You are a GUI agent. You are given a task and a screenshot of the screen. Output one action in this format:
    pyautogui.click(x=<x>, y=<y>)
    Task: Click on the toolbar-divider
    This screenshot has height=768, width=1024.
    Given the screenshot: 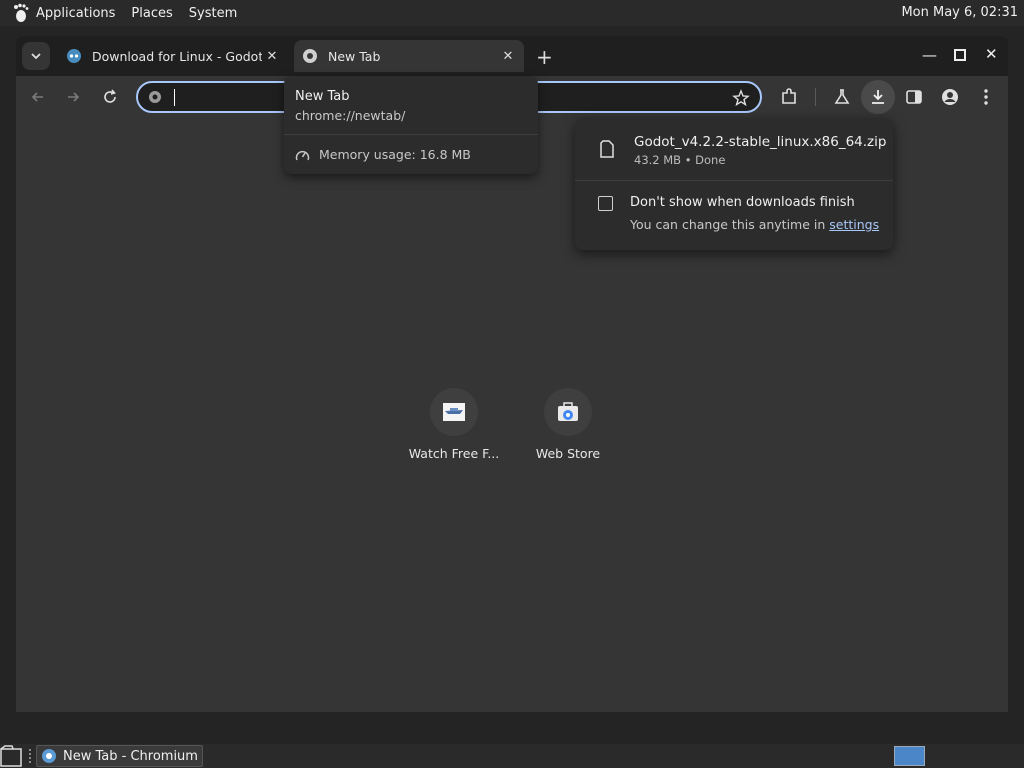 What is the action you would take?
    pyautogui.click(x=815, y=97)
    